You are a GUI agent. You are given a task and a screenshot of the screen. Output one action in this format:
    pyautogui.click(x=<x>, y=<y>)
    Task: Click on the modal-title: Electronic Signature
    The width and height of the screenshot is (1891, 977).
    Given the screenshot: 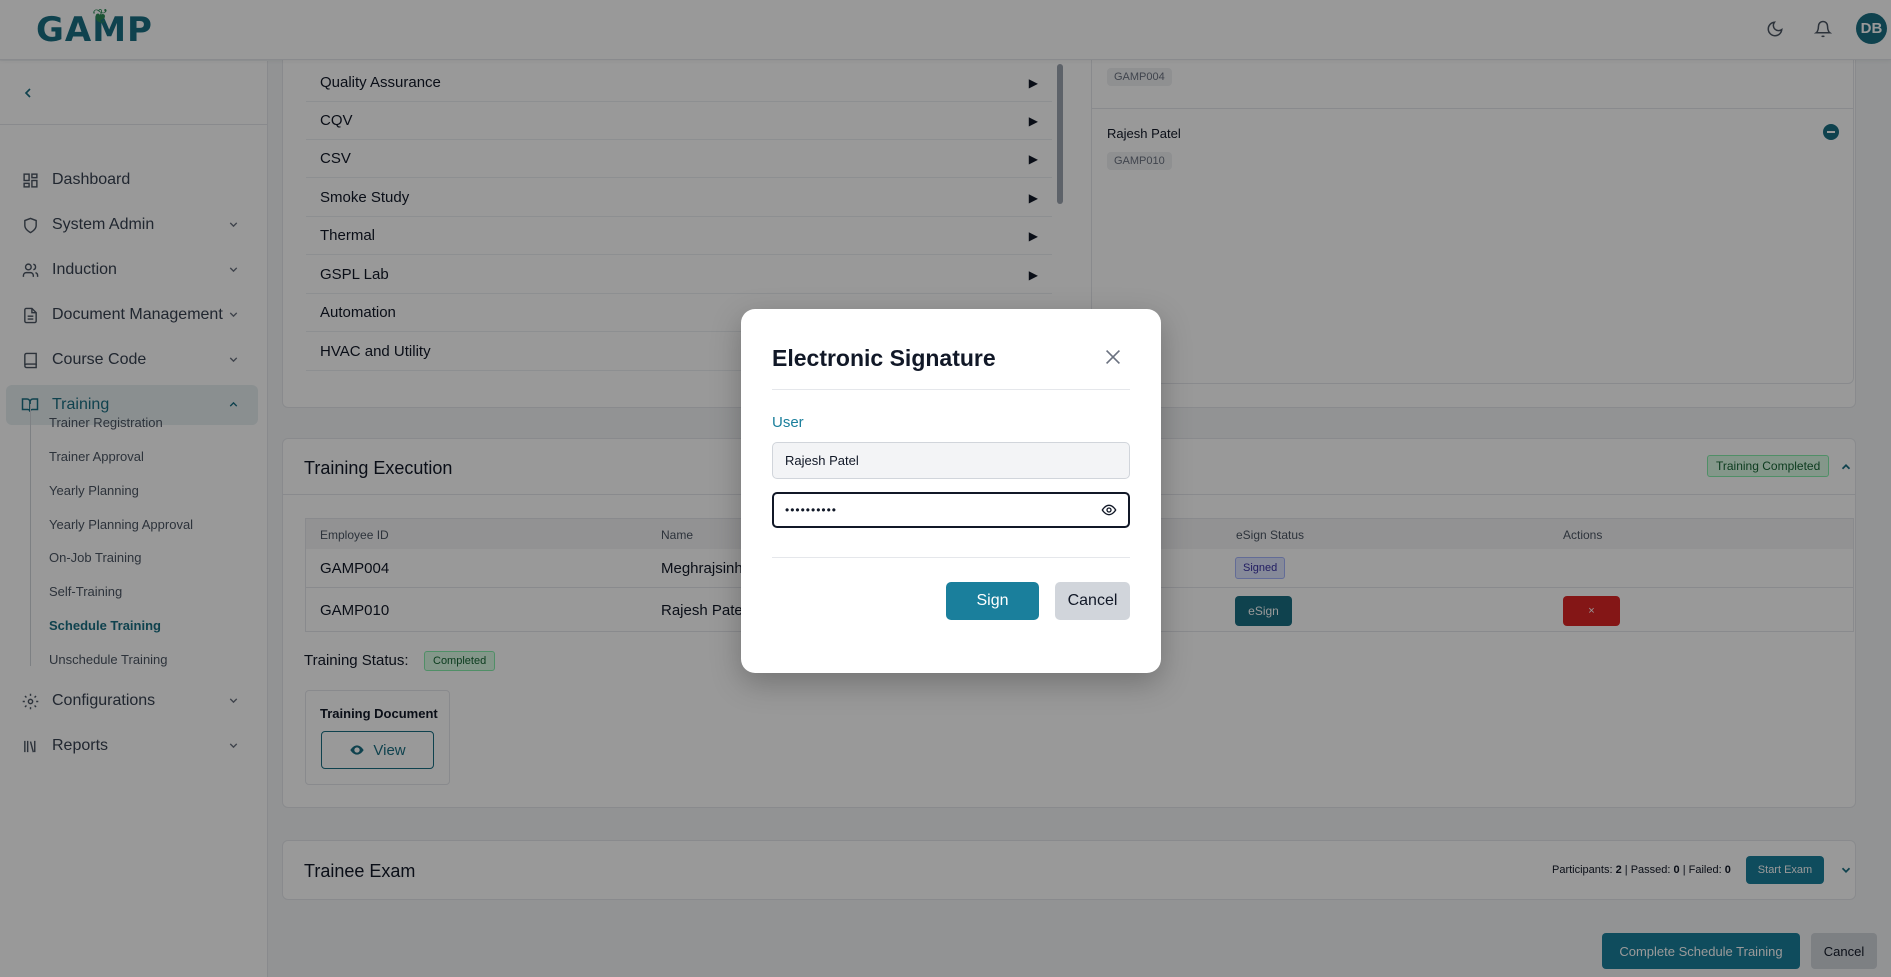 What is the action you would take?
    pyautogui.click(x=884, y=358)
    